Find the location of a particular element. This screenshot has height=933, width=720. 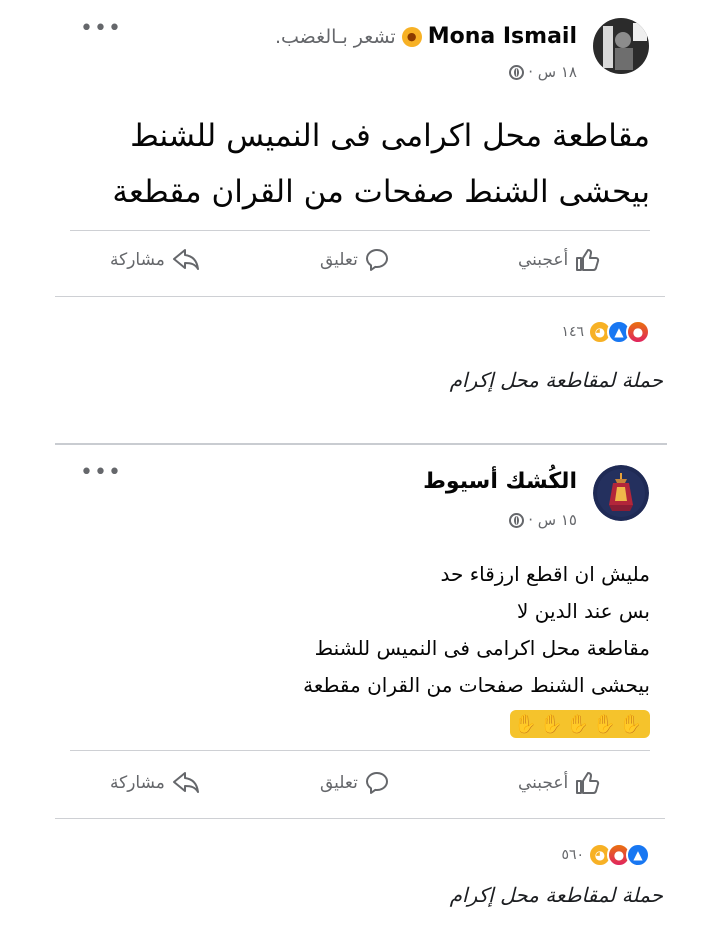

post-line: بس عند الدين لا is located at coordinates (583, 611).